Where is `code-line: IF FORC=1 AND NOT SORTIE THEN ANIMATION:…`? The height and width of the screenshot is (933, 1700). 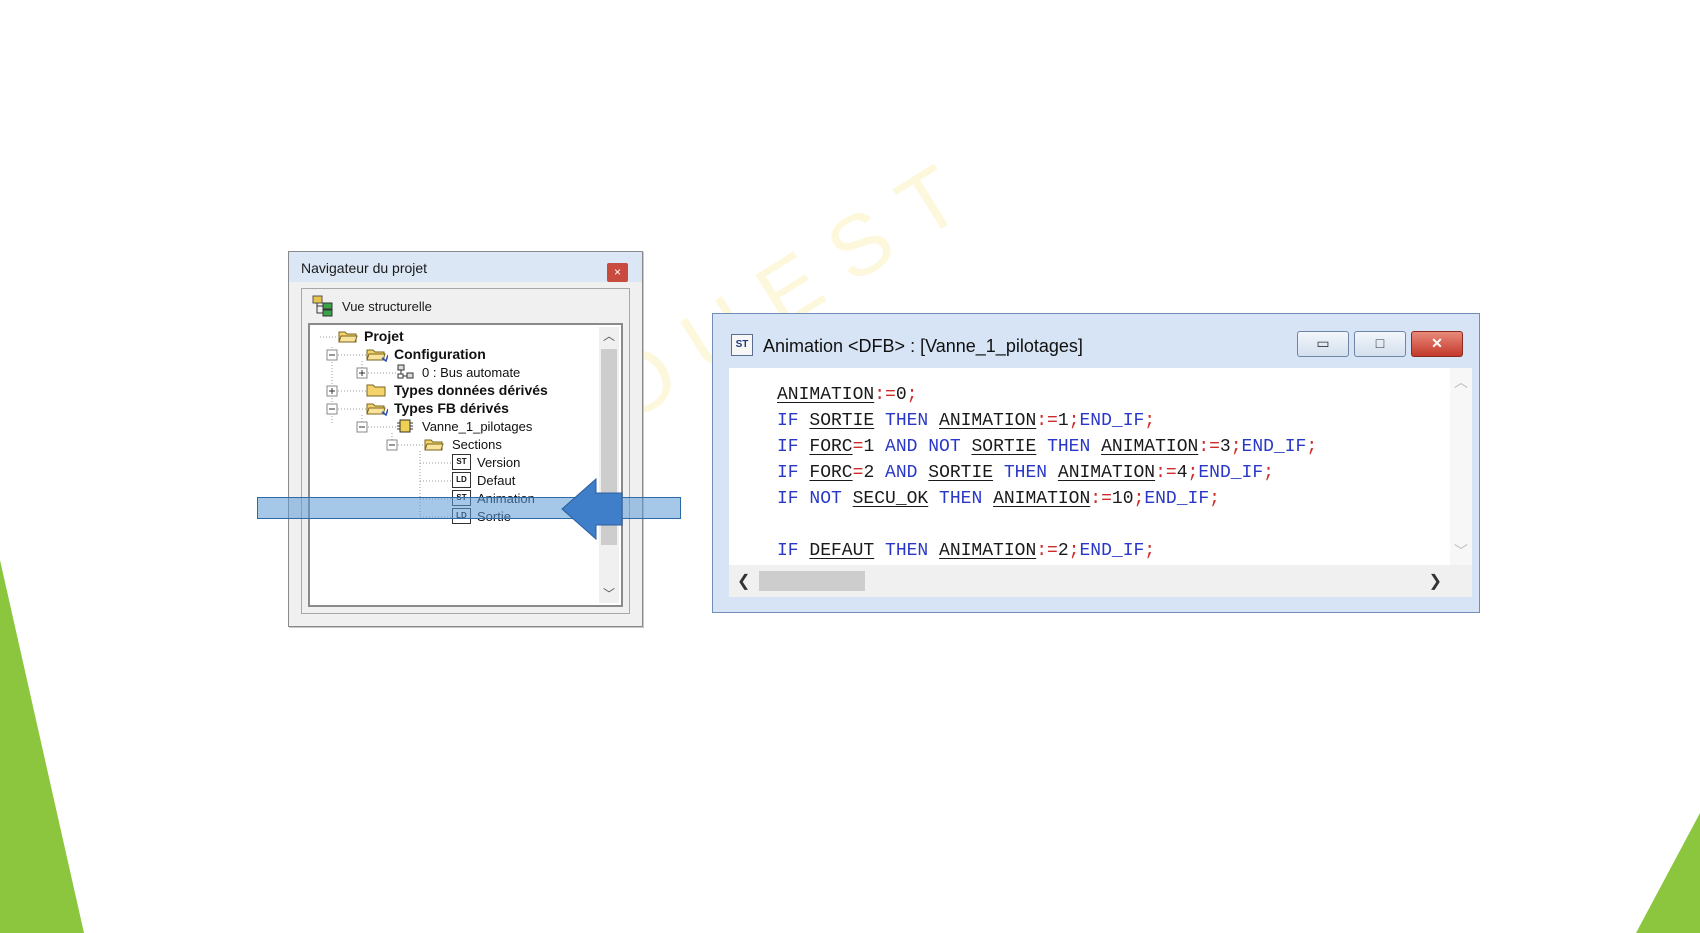 code-line: IF FORC=1 AND NOT SORTIE THEN ANIMATION:… is located at coordinates (1047, 447).